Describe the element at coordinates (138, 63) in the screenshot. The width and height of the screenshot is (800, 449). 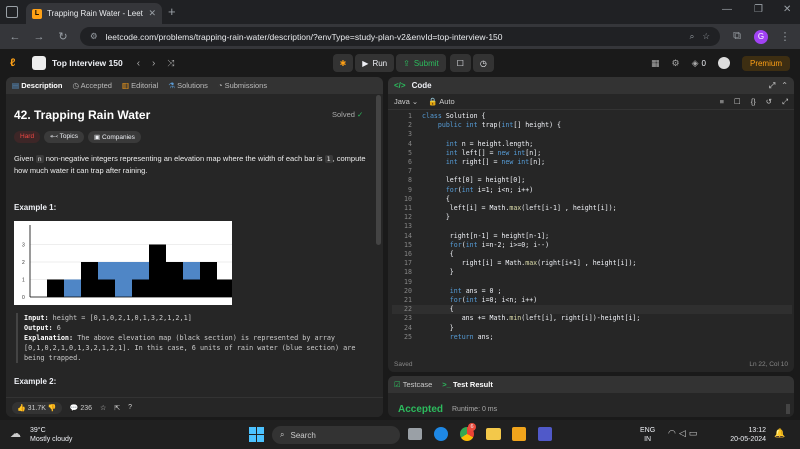
I see `prev-problem-icon: ‹` at that location.